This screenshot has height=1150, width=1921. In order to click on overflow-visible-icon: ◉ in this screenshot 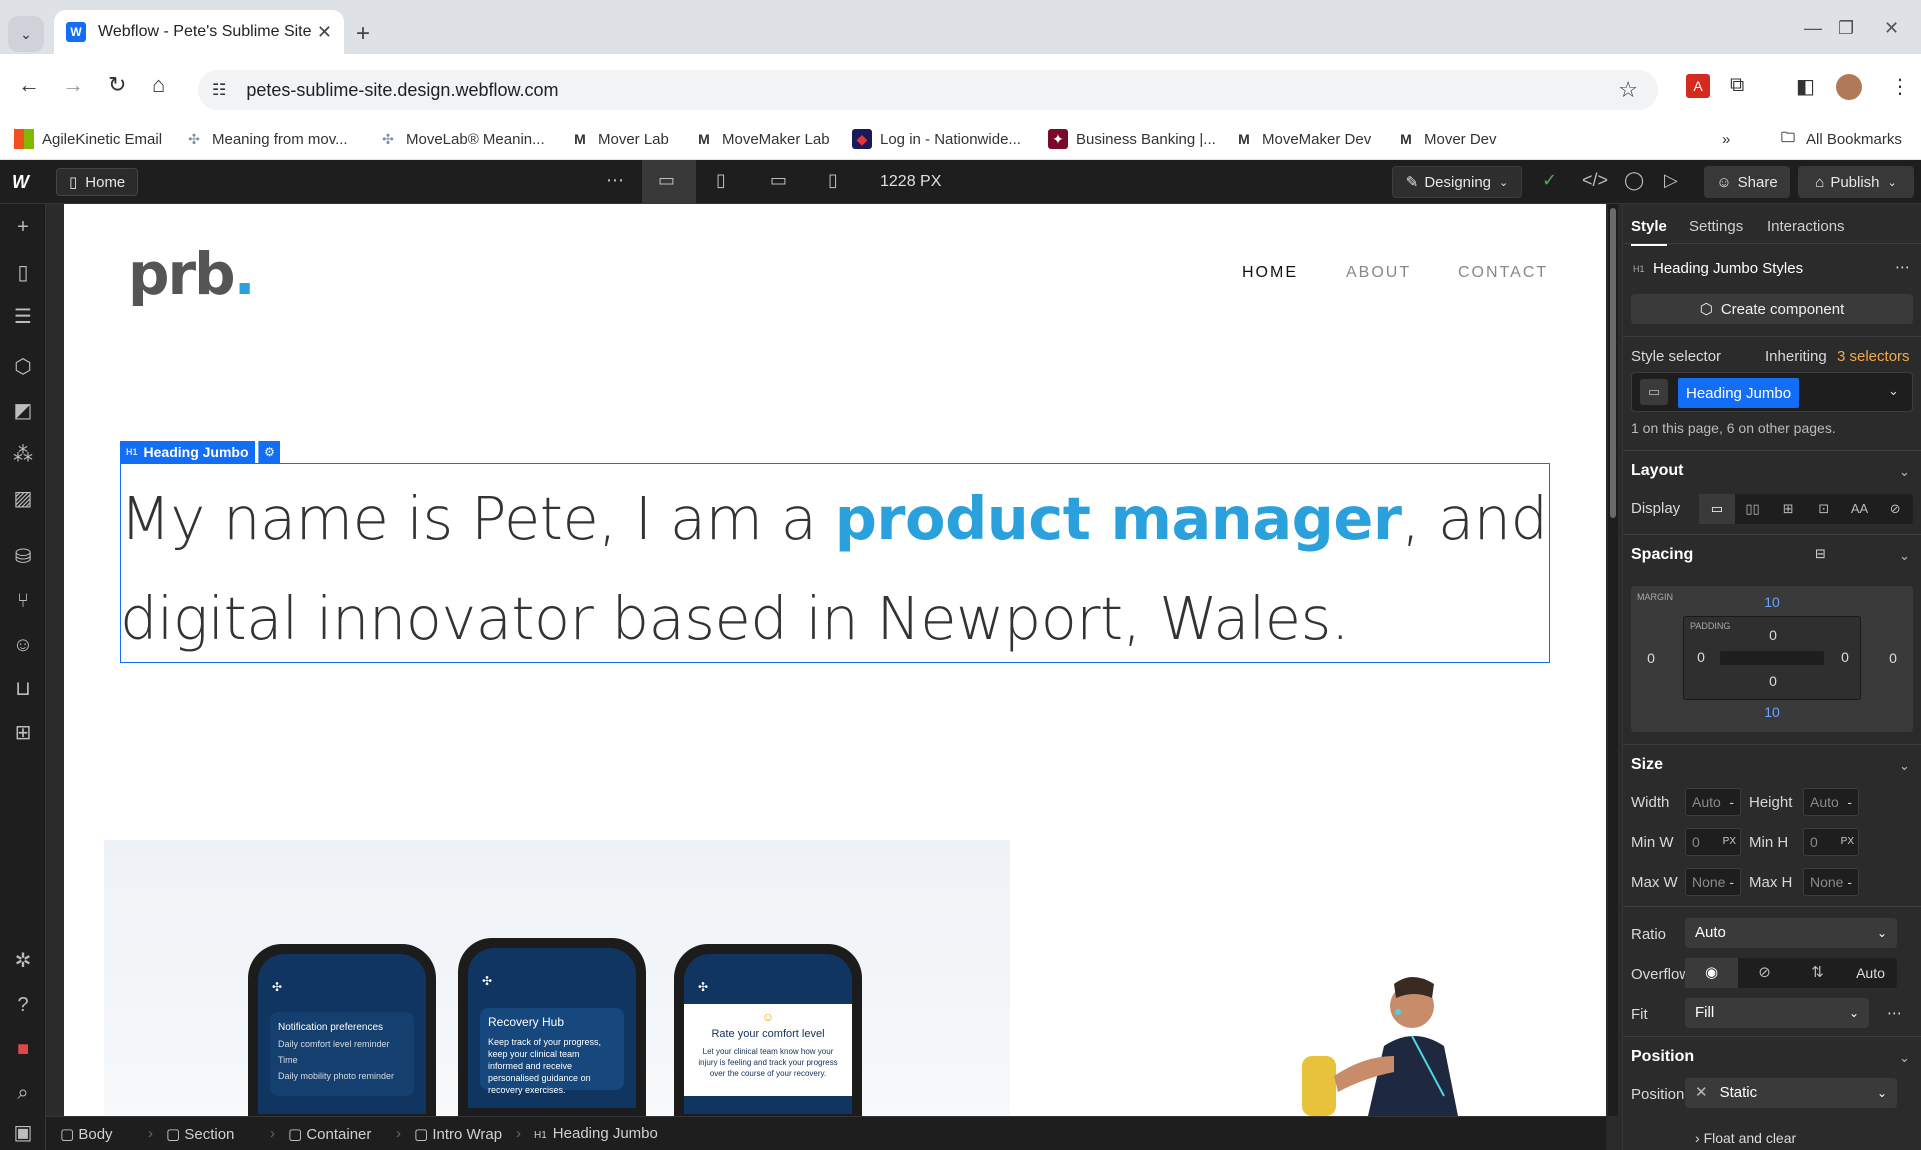, I will do `click(1711, 973)`.